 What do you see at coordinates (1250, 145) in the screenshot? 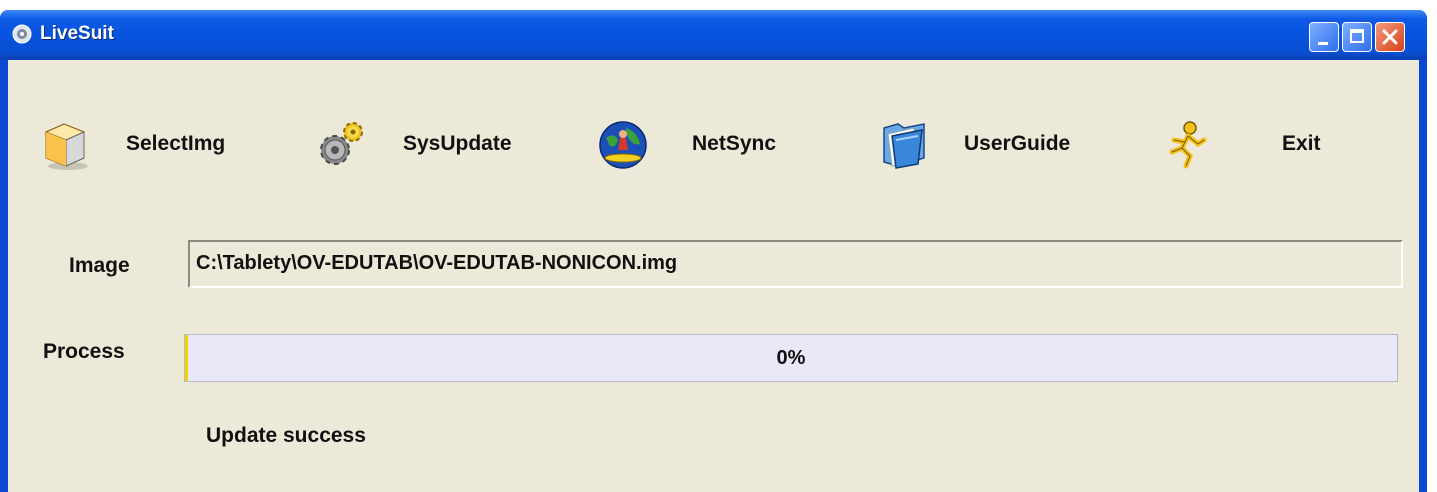
I see `exit-button: Exit` at bounding box center [1250, 145].